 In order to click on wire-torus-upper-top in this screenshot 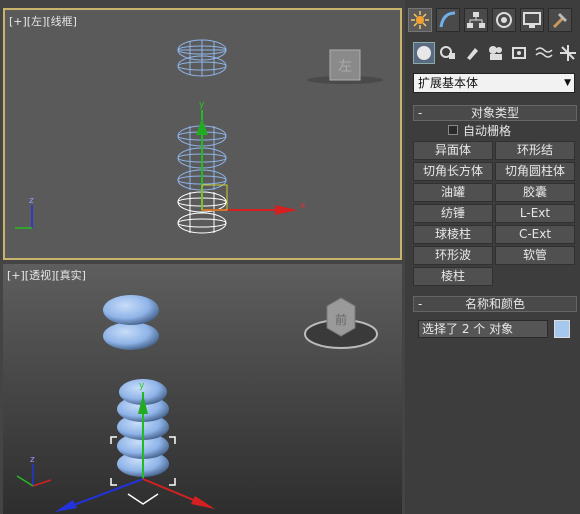, I will do `click(202, 58)`.